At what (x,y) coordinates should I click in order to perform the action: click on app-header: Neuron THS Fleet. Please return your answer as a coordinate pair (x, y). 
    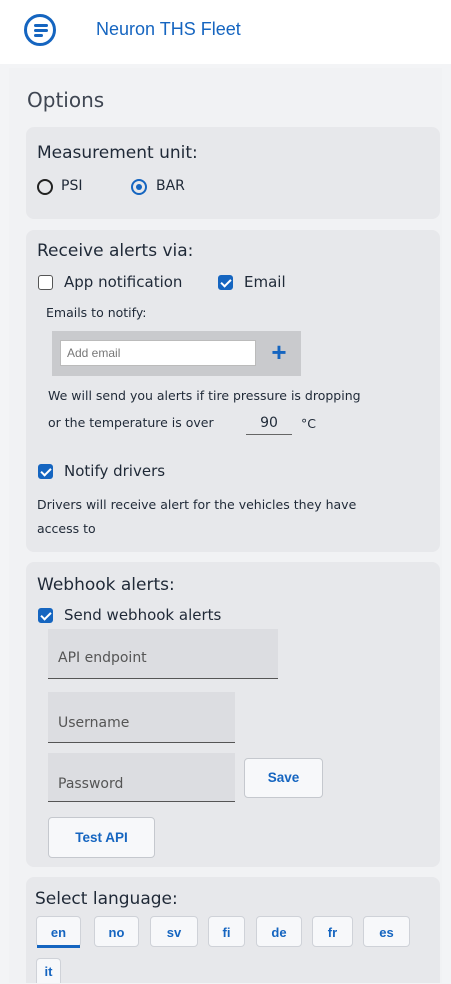
    Looking at the image, I should click on (225, 32).